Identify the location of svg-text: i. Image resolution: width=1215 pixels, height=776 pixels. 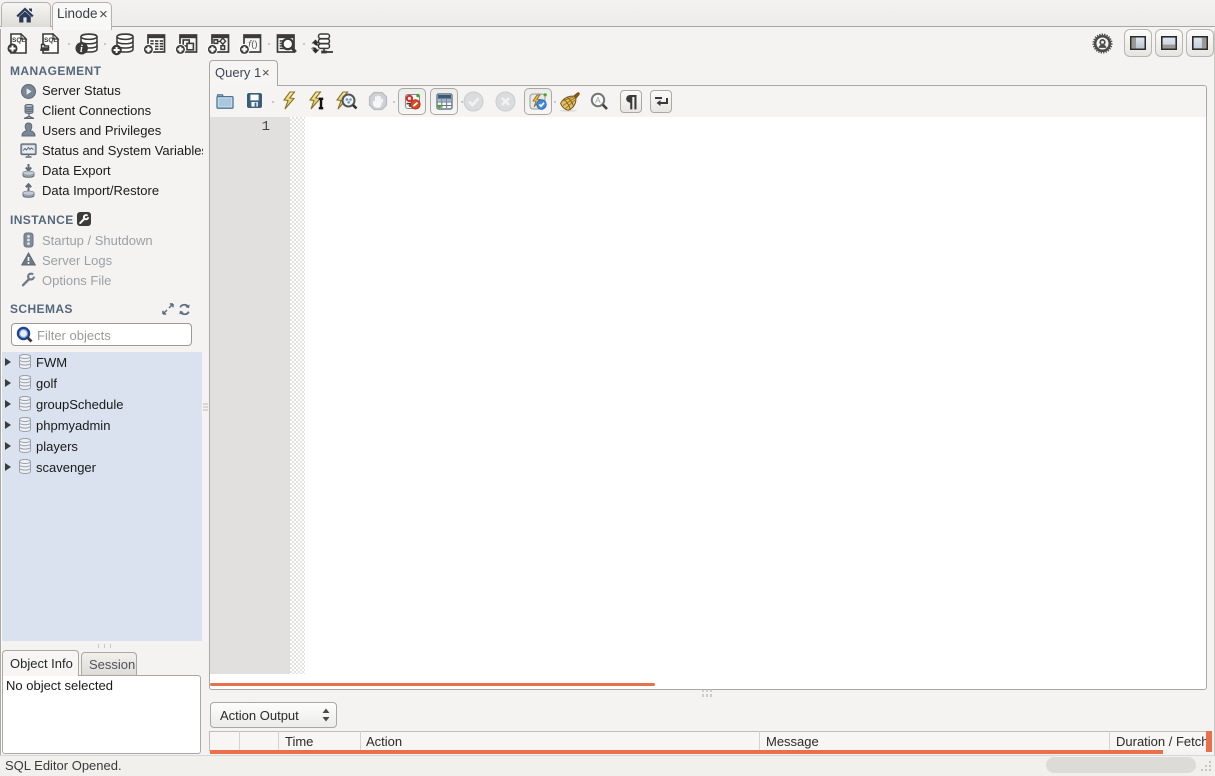
(81, 49).